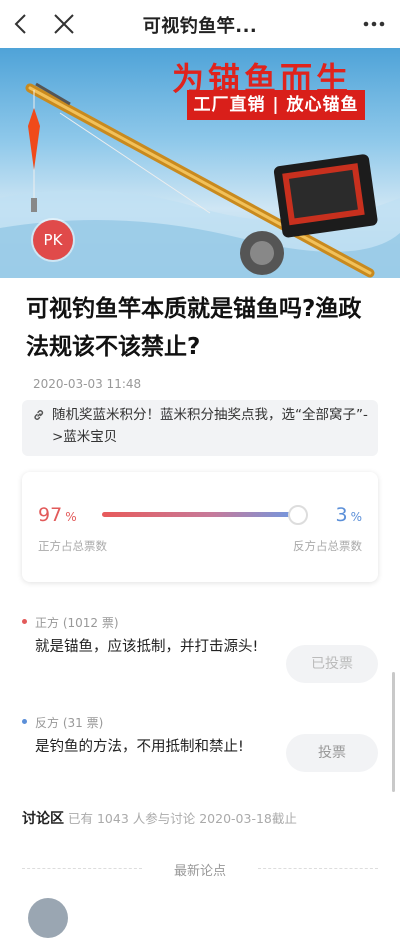  Describe the element at coordinates (298, 515) in the screenshot. I see `vote-ratio-knob` at that location.